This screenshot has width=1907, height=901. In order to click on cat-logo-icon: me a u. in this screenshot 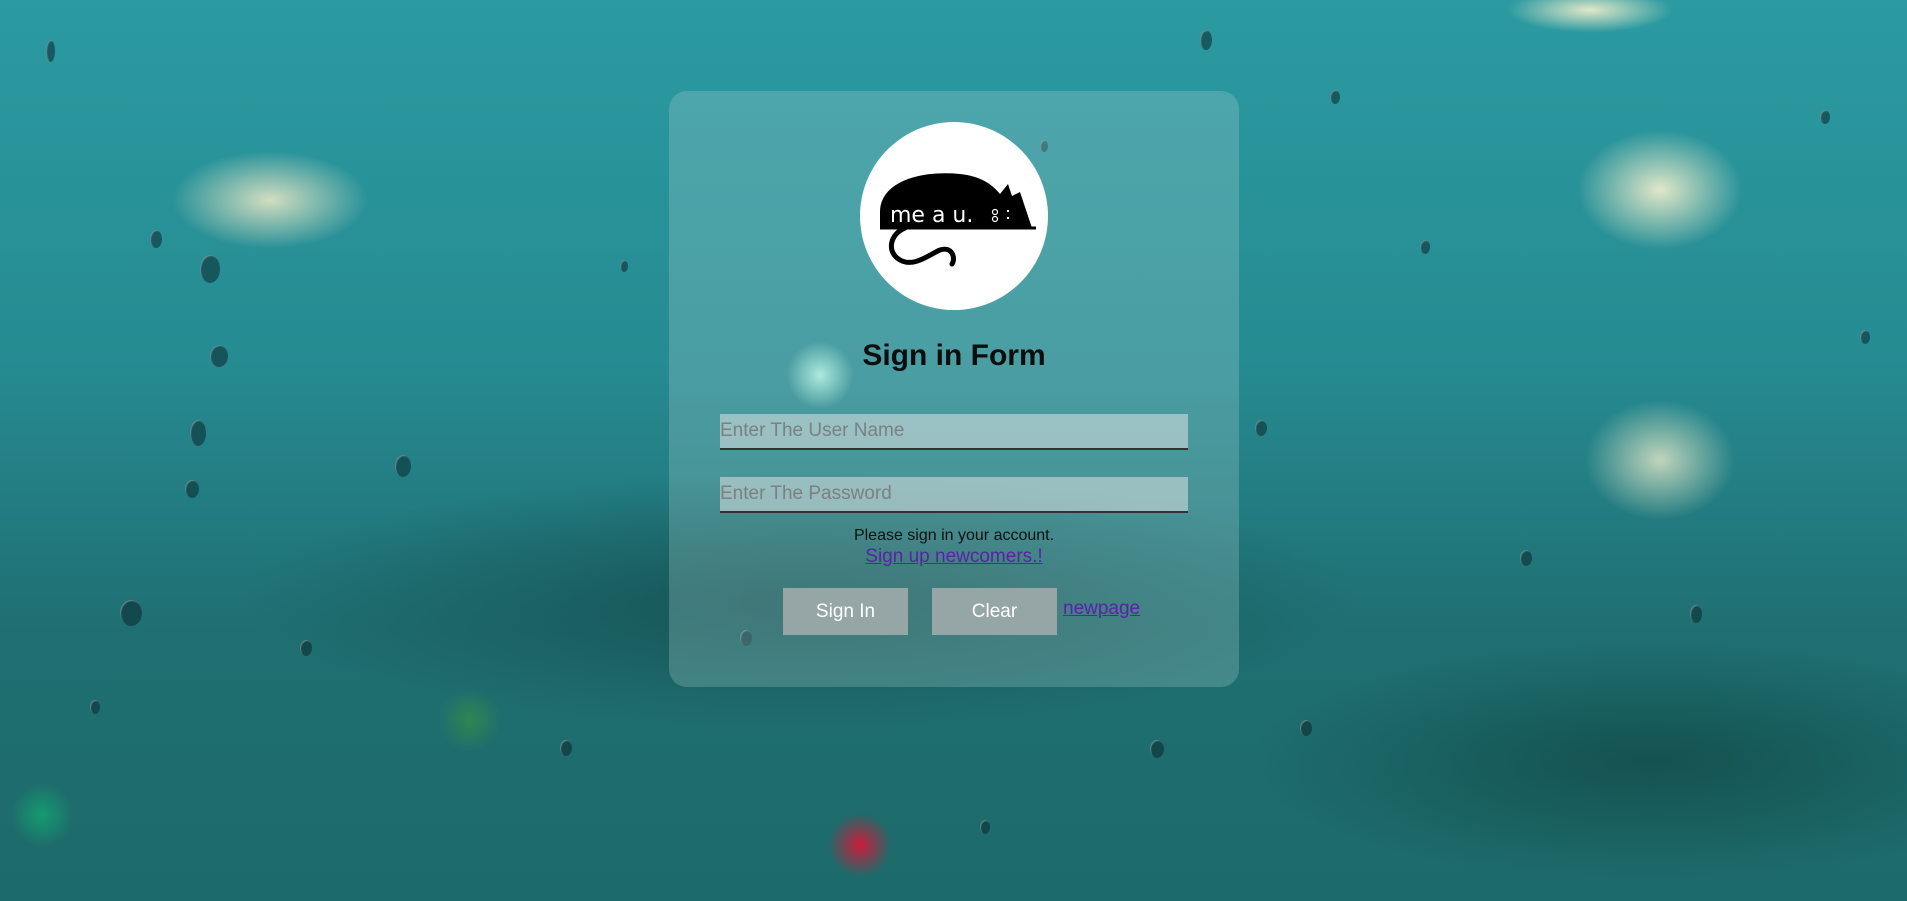, I will do `click(958, 220)`.